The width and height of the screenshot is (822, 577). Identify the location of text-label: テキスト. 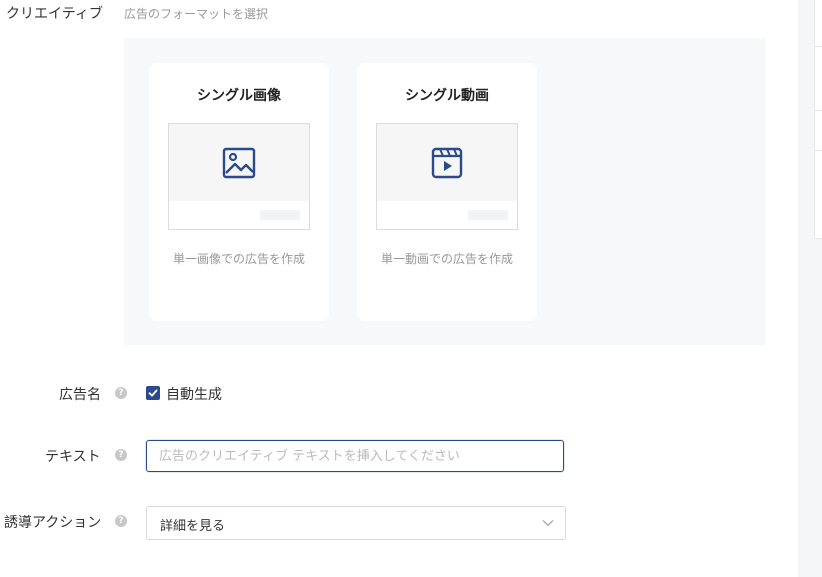
(73, 457).